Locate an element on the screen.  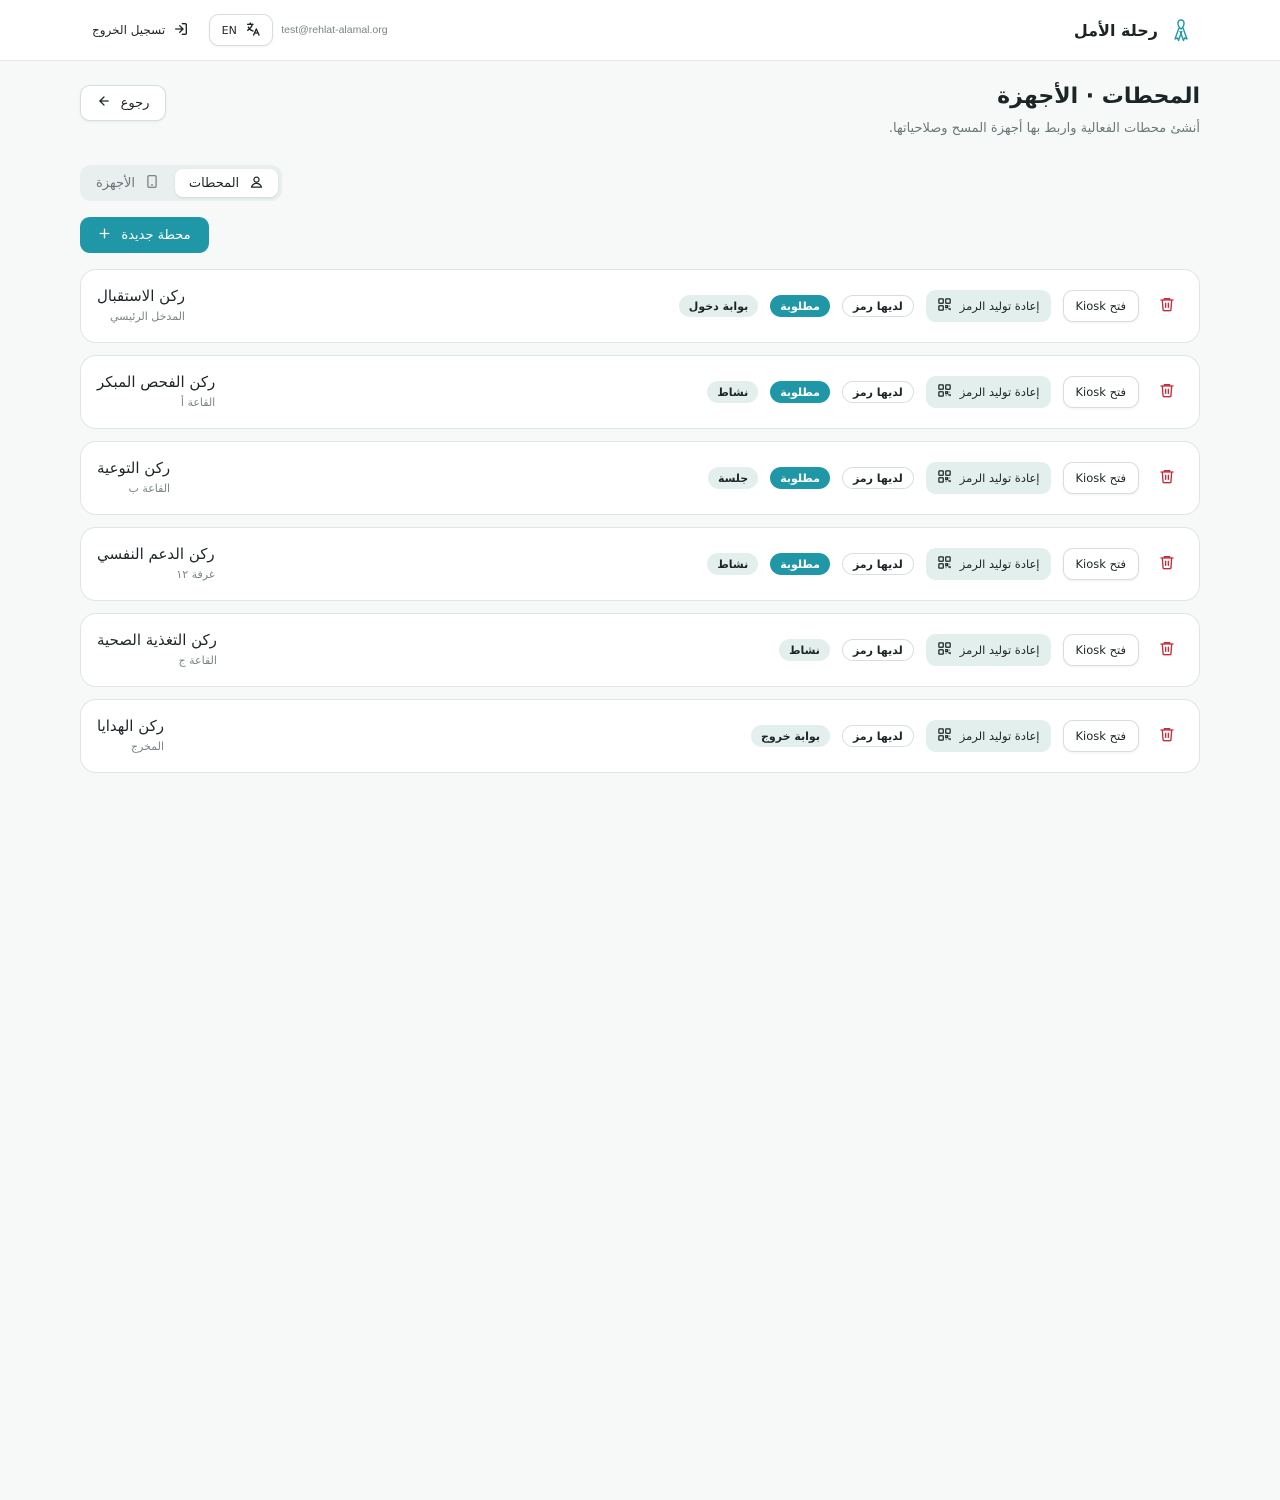
tab-stations: المحطات is located at coordinates (226, 183).